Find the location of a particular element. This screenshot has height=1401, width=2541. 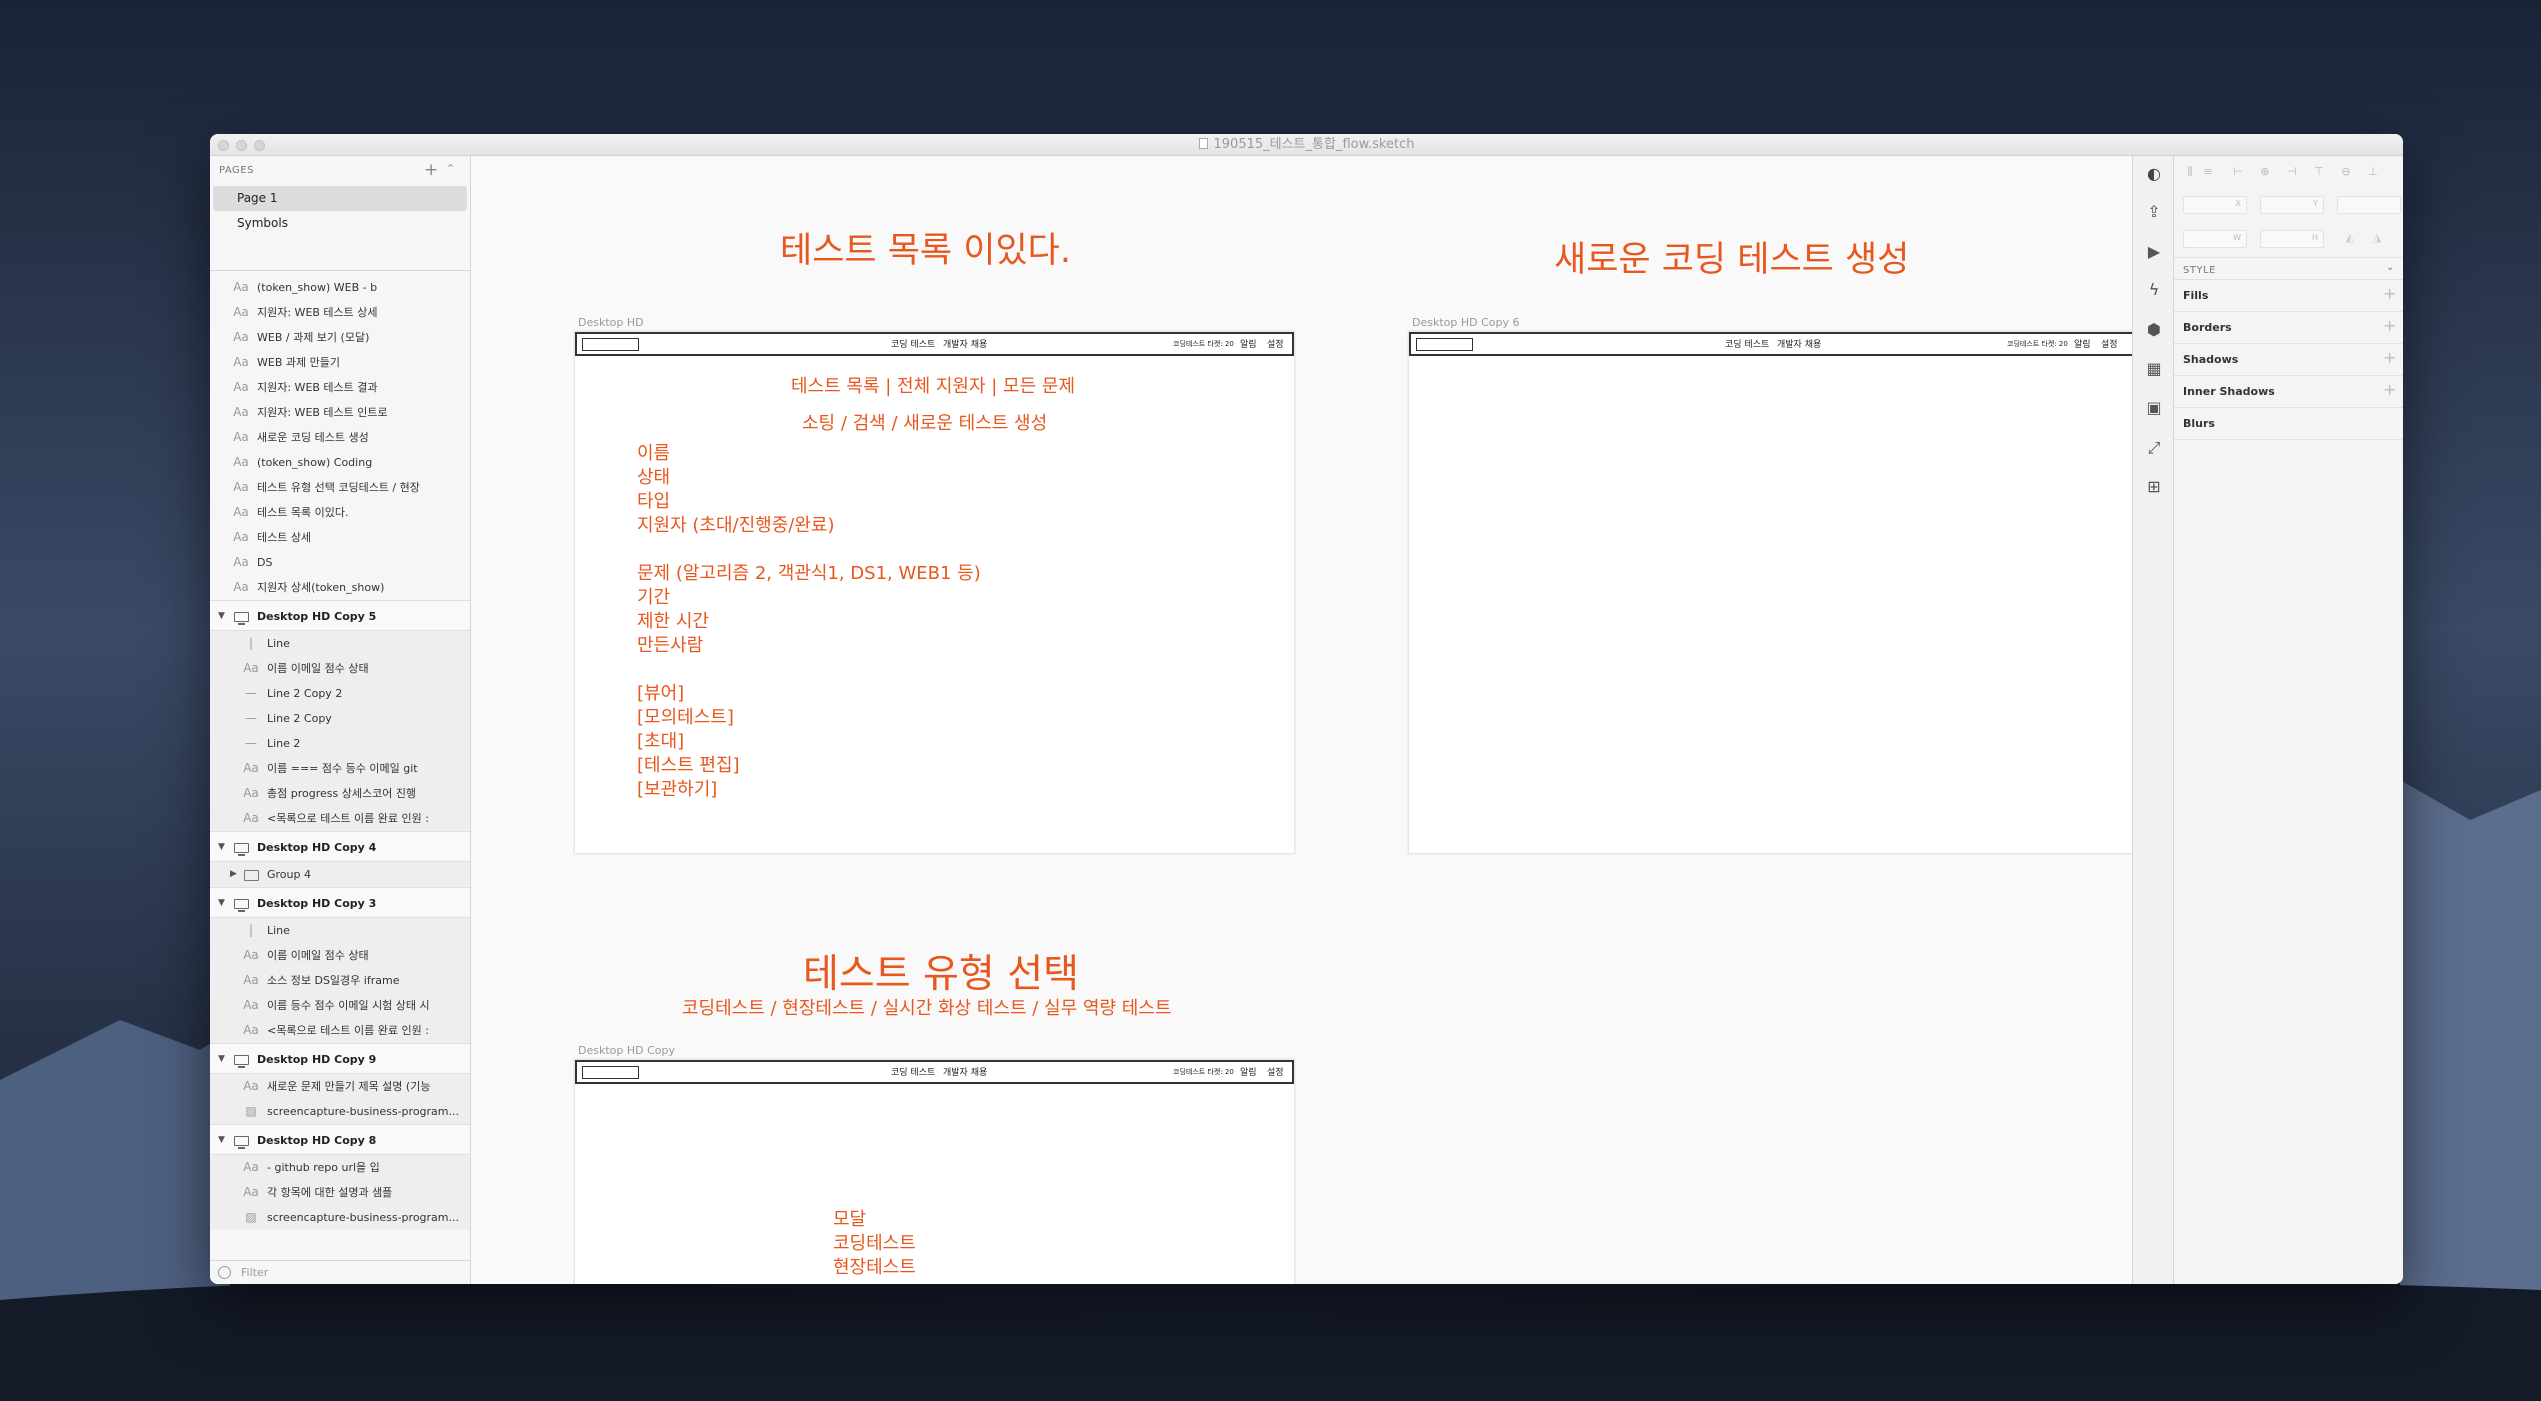

disclosure-triangle-icon: ▶ is located at coordinates (233, 874).